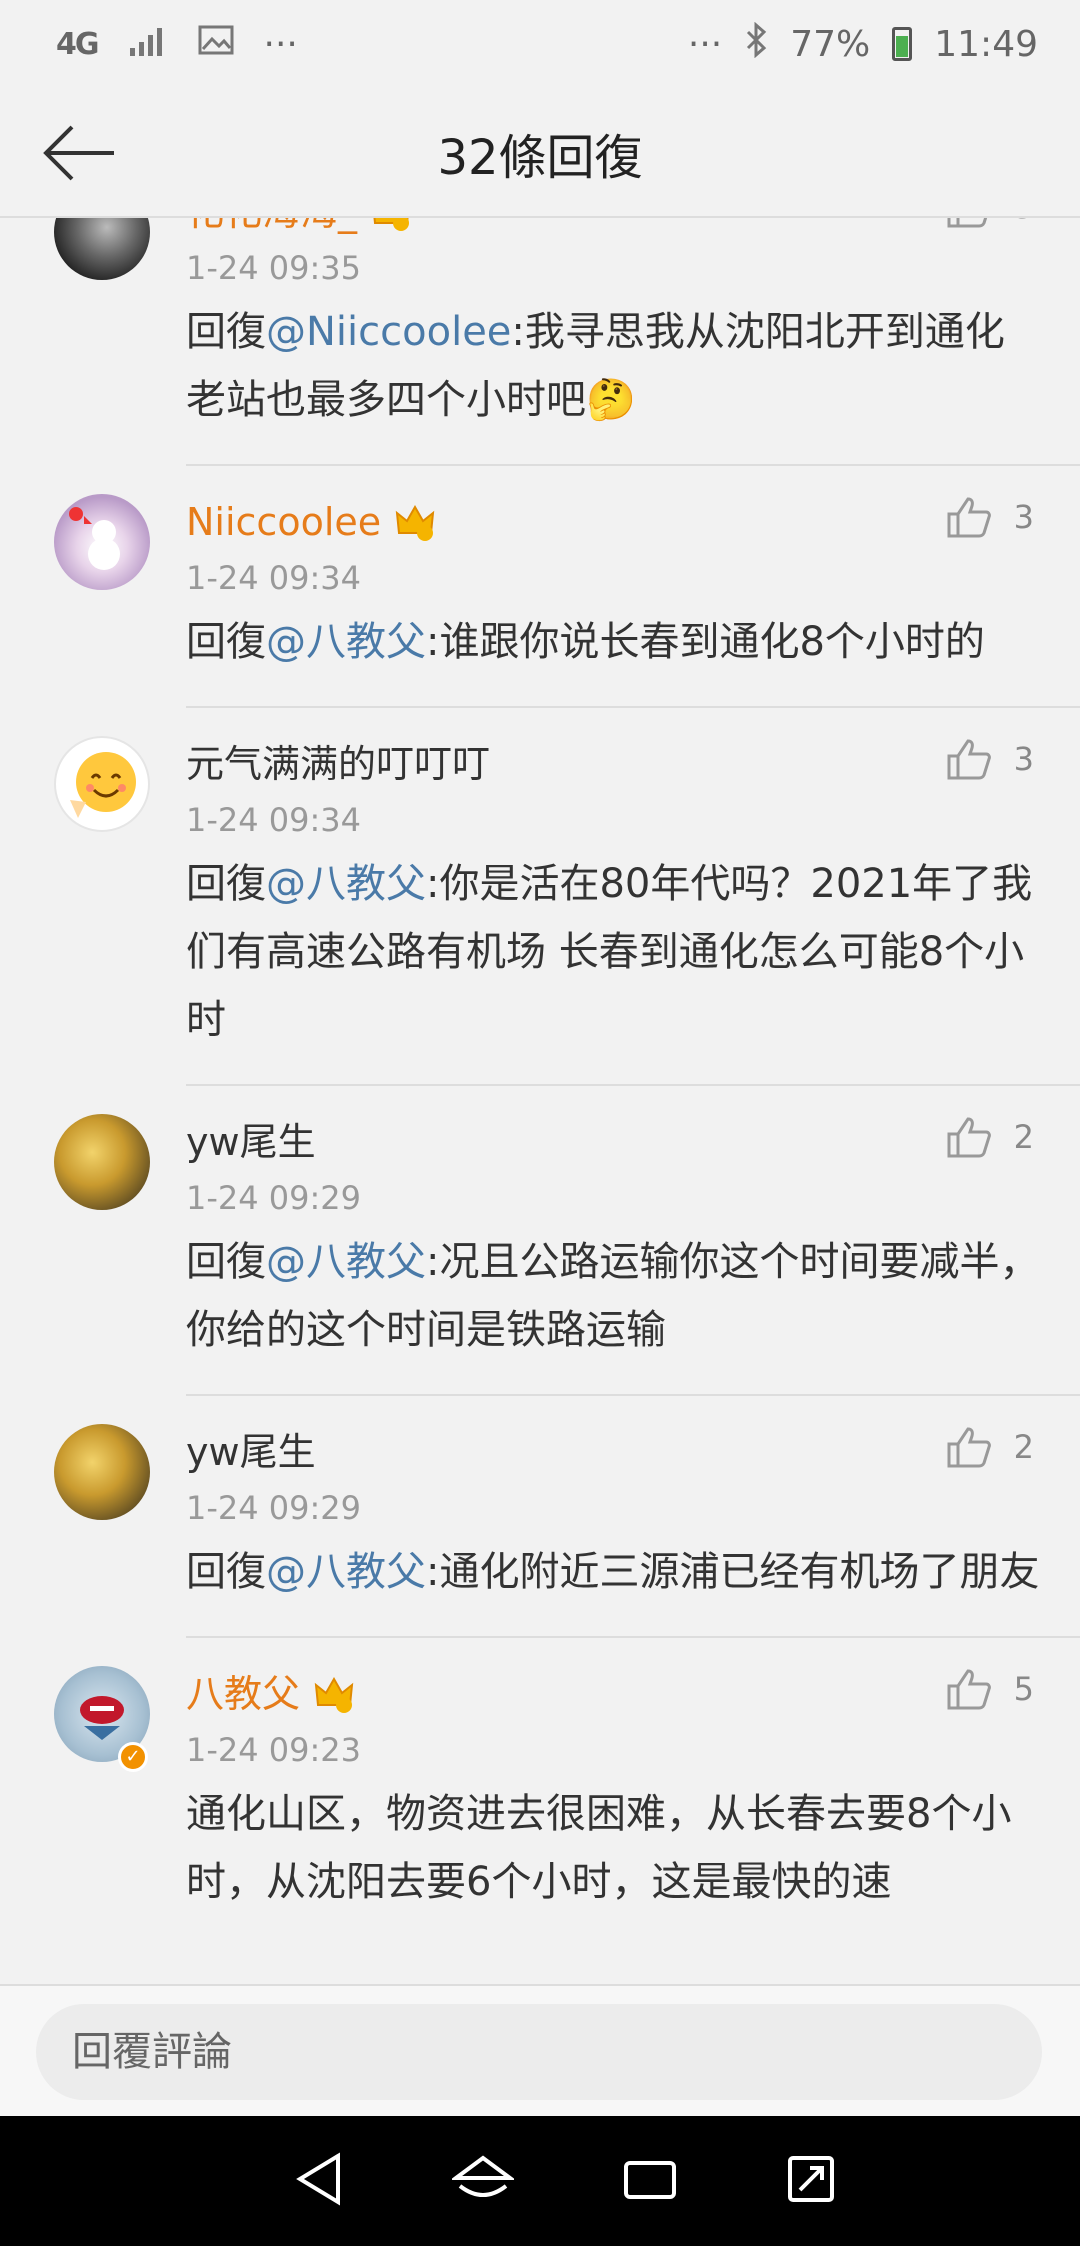 The height and width of the screenshot is (2246, 1080). Describe the element at coordinates (599, 1848) in the screenshot. I see `comment-body: 通化山区，物资进去很困难，从长春去要8个小时，从沈阳去要6个小时，这是最快的速` at that location.